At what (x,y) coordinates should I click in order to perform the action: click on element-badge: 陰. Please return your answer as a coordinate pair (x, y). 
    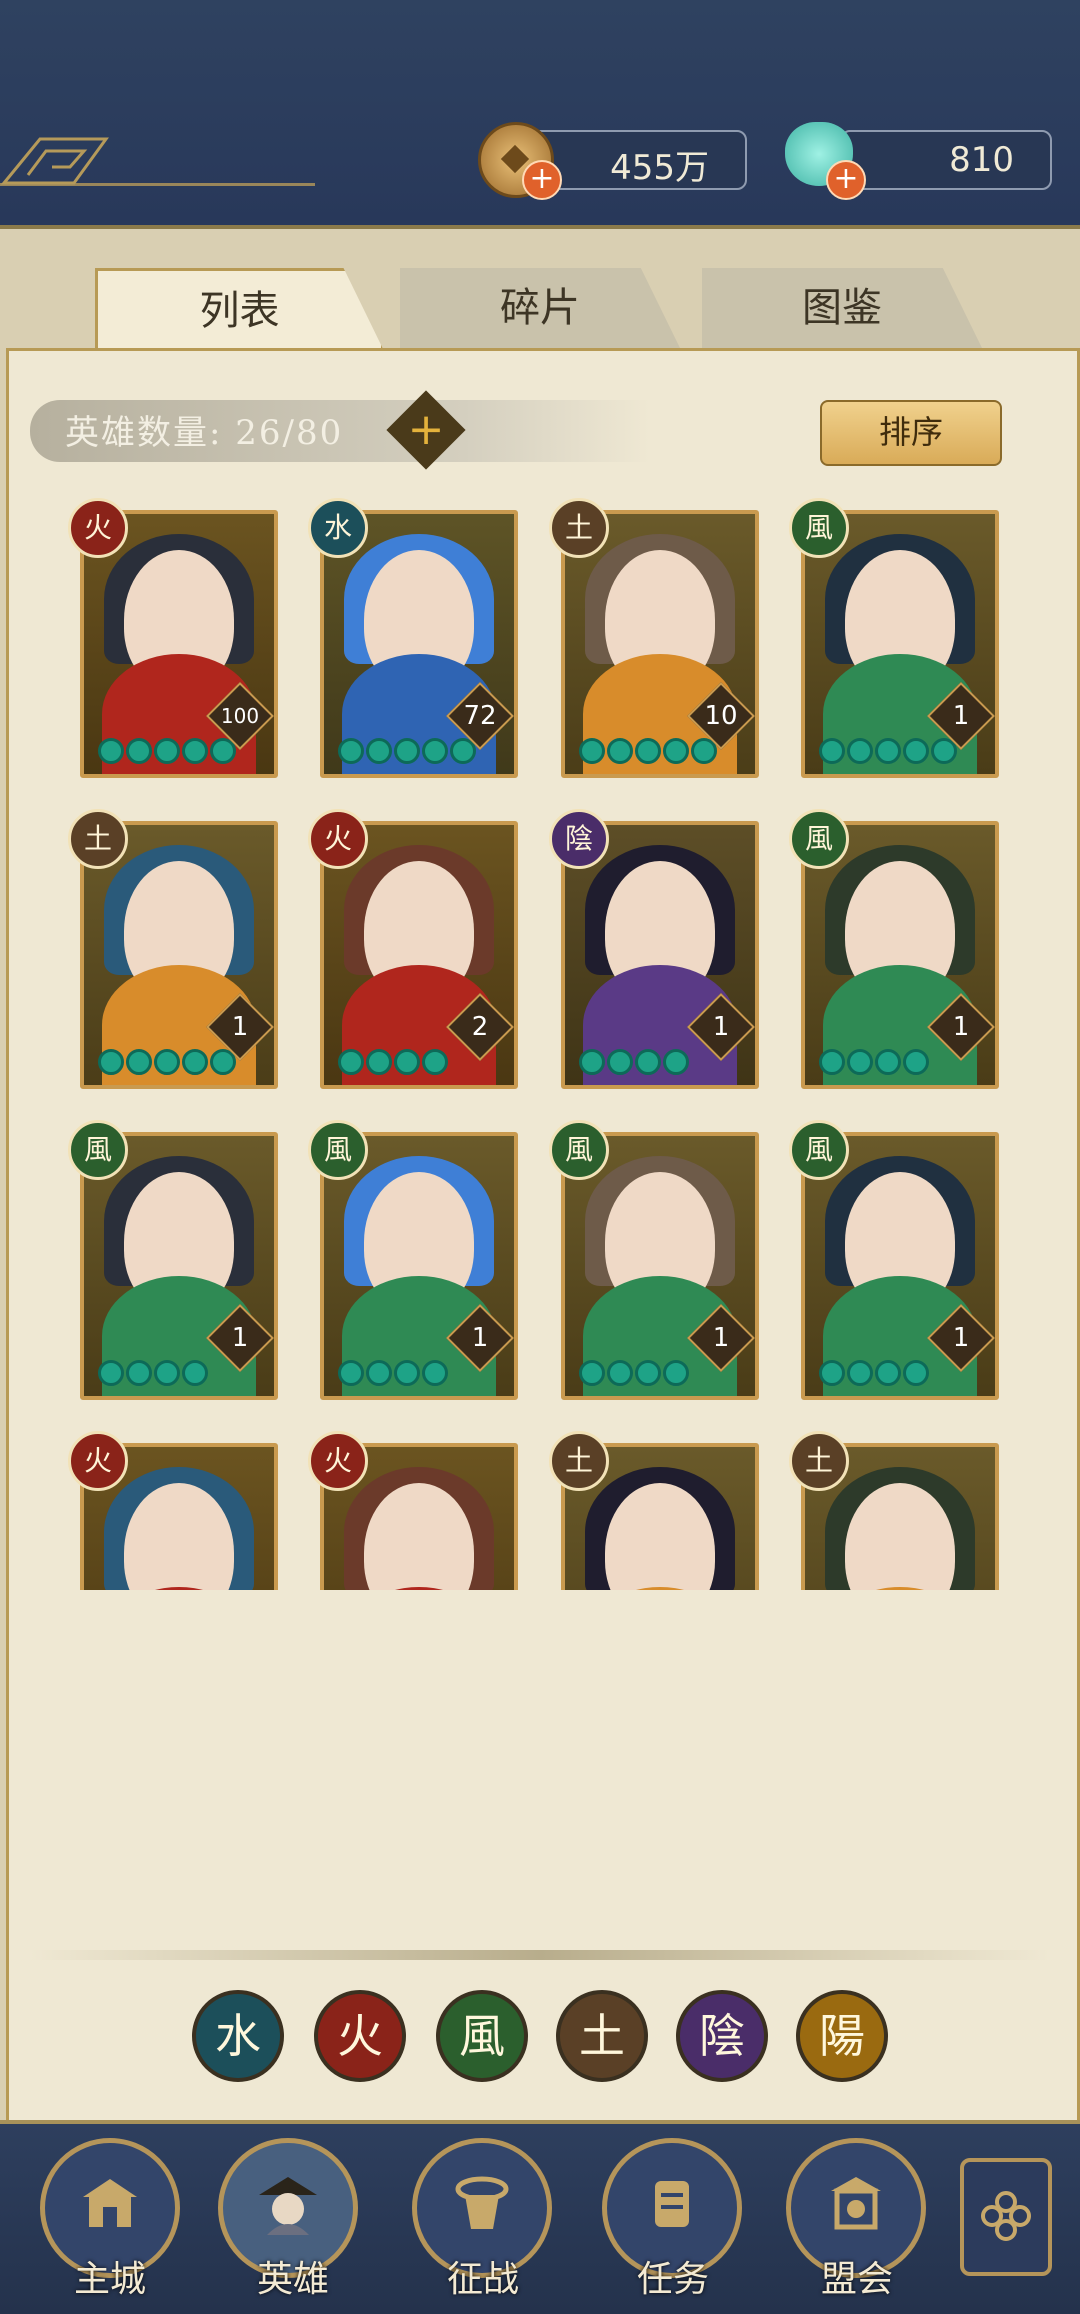
    Looking at the image, I should click on (579, 839).